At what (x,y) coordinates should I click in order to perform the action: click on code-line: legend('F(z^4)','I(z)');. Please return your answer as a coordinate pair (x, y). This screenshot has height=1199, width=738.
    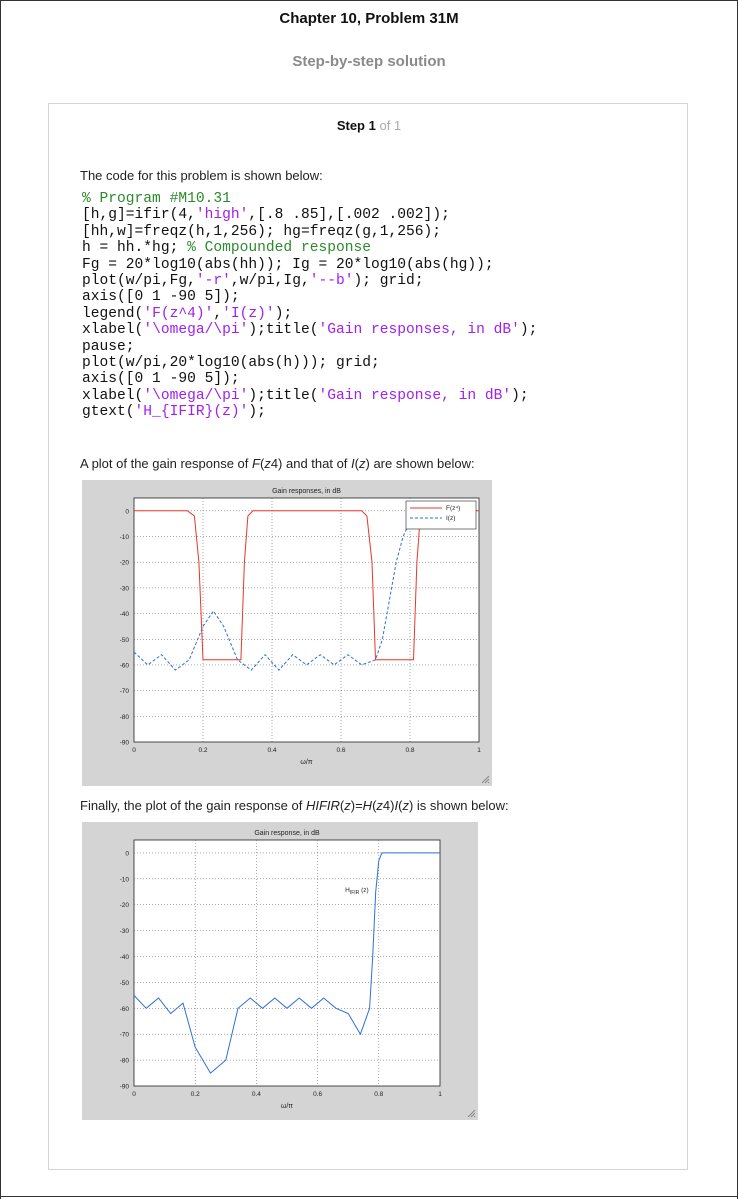
    Looking at the image, I should click on (187, 314).